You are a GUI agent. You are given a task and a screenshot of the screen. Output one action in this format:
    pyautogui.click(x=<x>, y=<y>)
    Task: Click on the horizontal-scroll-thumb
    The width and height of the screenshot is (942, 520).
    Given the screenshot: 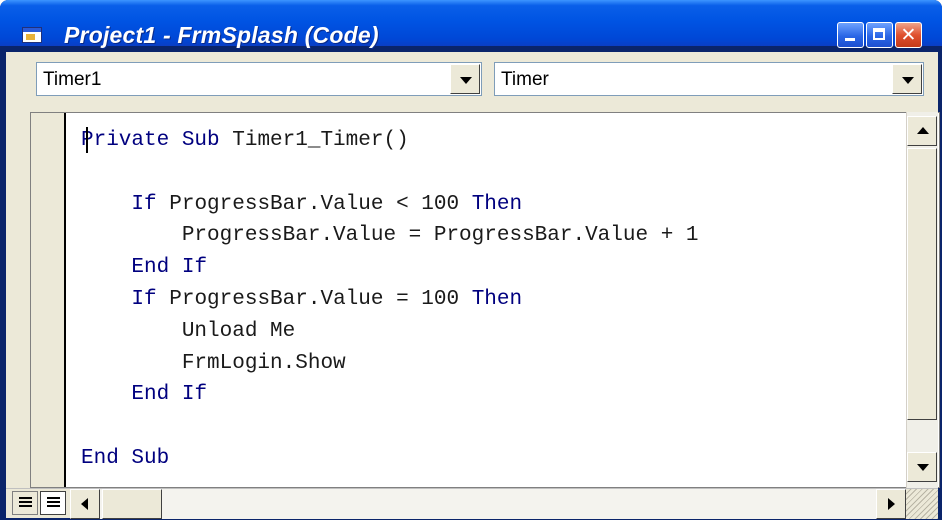 What is the action you would take?
    pyautogui.click(x=132, y=504)
    